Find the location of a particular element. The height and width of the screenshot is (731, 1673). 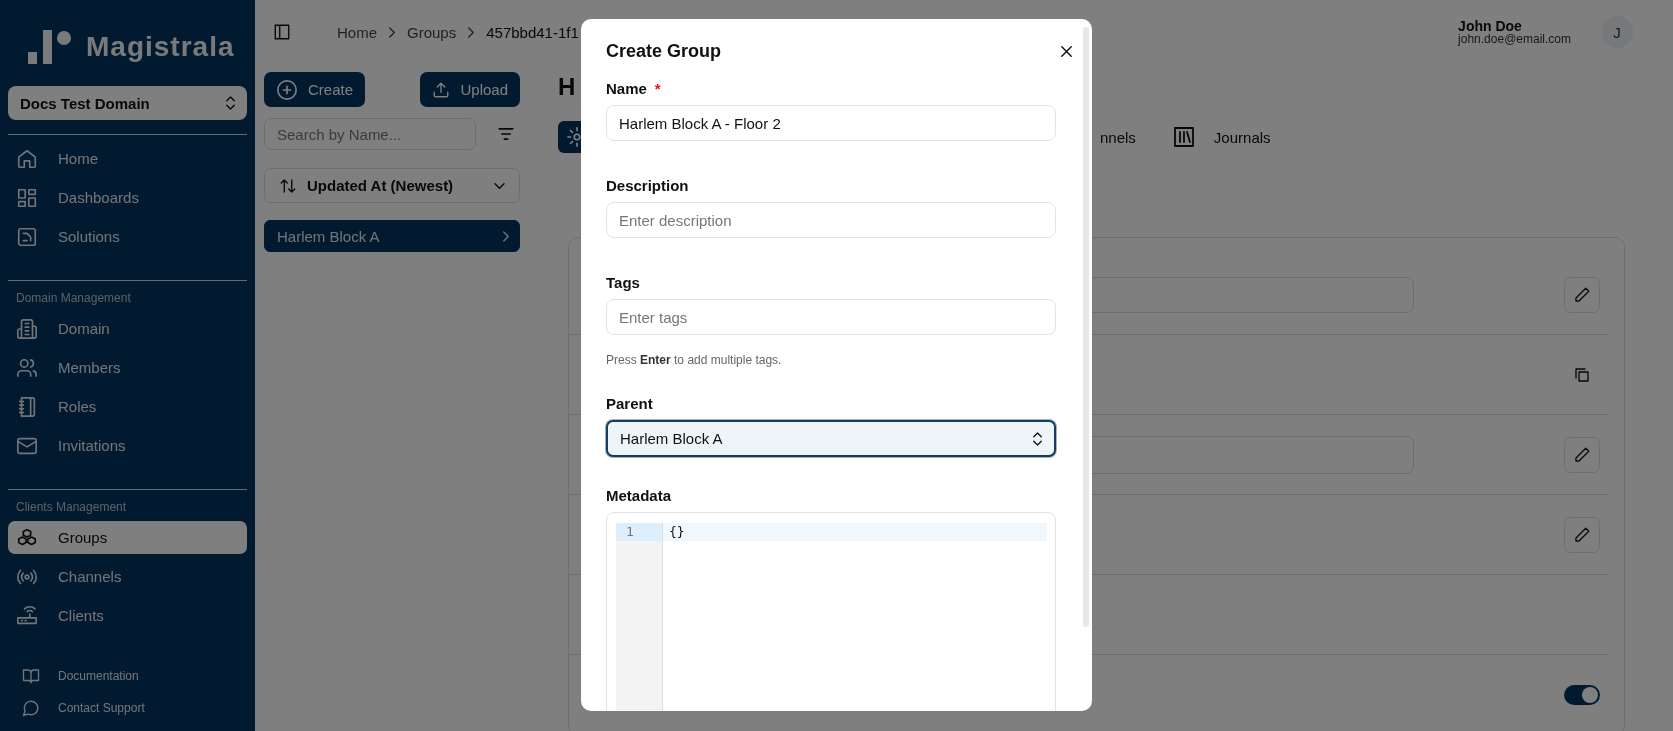

upload-icon is located at coordinates (441, 89).